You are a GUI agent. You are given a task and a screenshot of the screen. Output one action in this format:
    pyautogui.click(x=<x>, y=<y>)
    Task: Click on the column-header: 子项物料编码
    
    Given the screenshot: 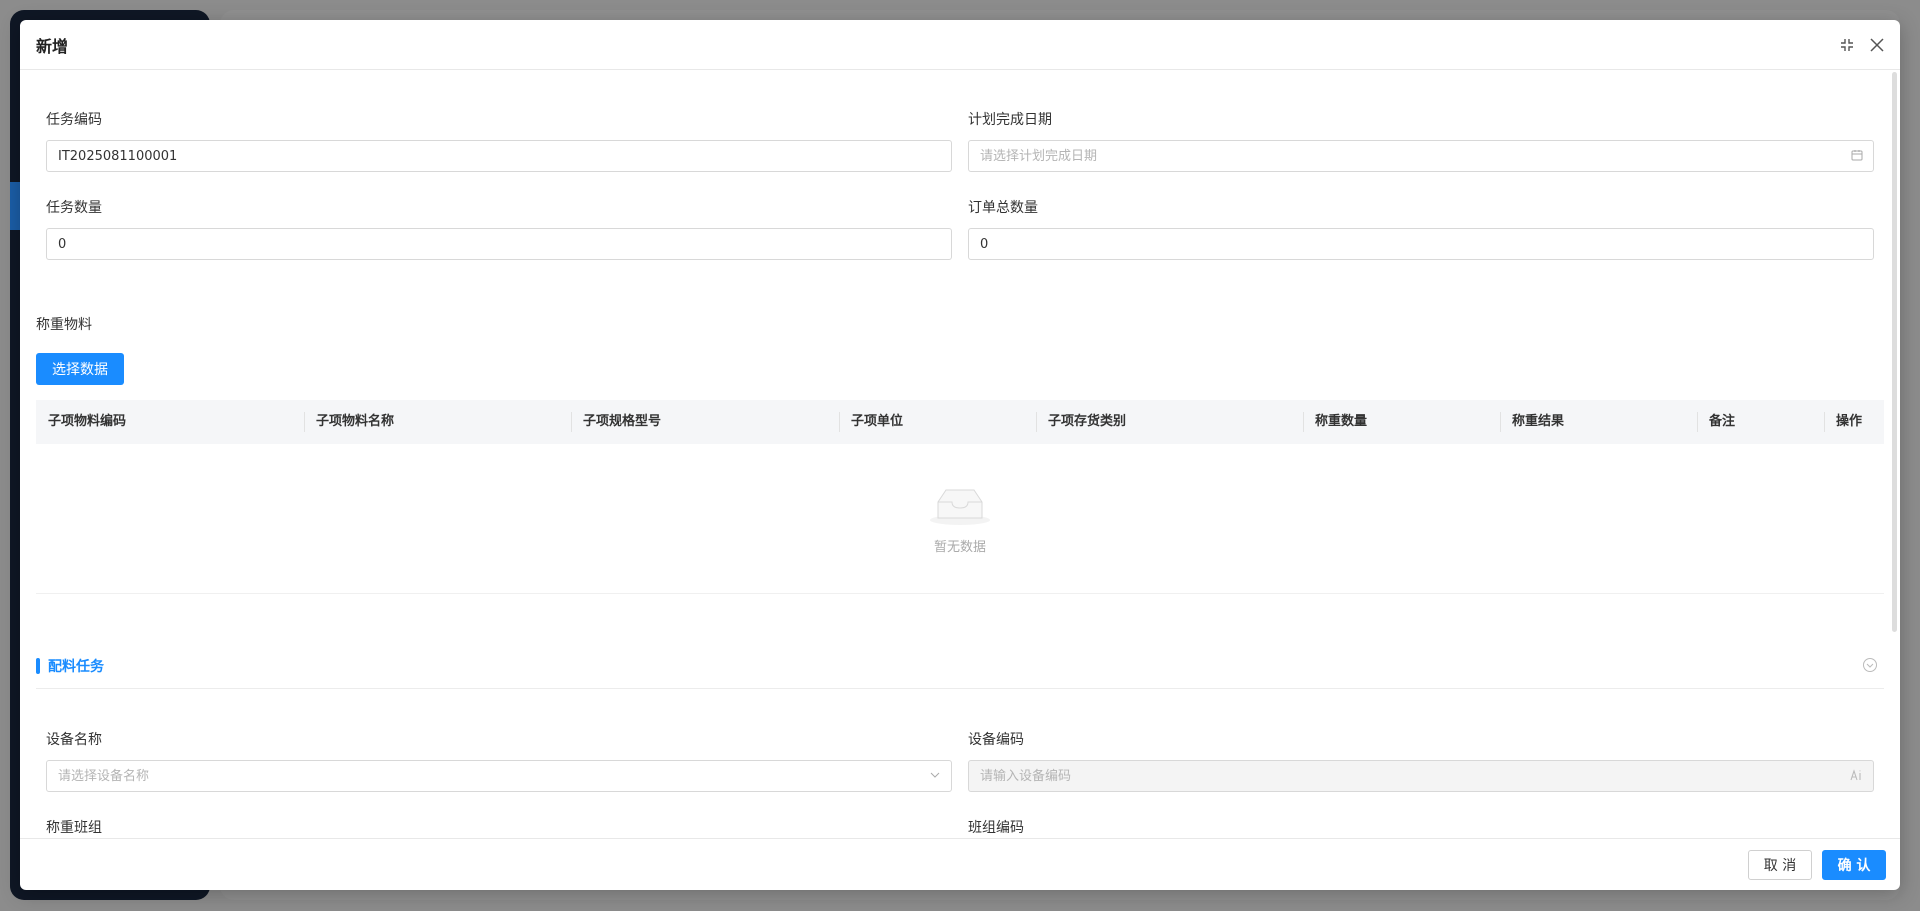 What is the action you would take?
    pyautogui.click(x=170, y=422)
    